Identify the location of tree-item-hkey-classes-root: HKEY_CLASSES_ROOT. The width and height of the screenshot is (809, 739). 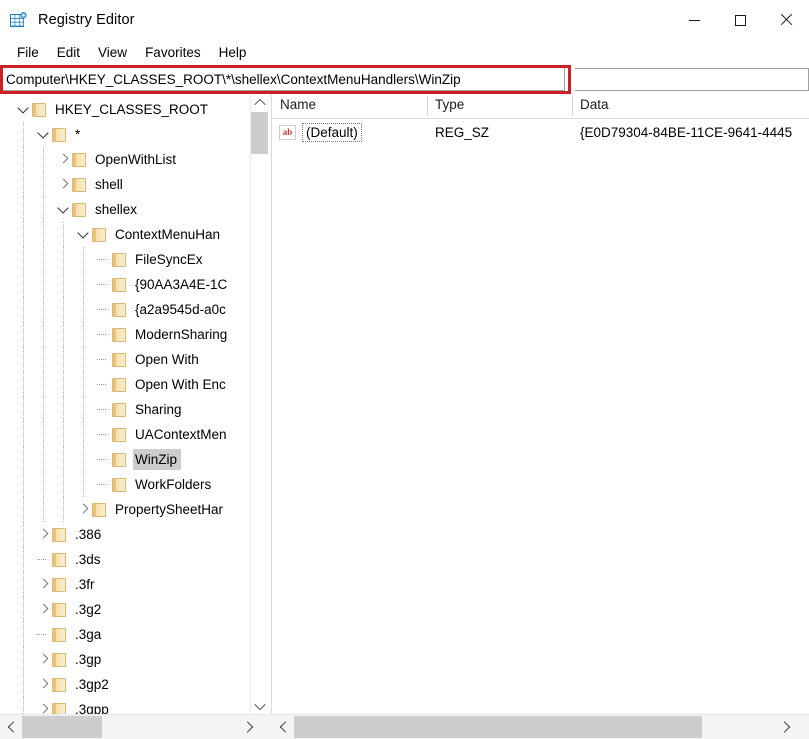
(125, 109).